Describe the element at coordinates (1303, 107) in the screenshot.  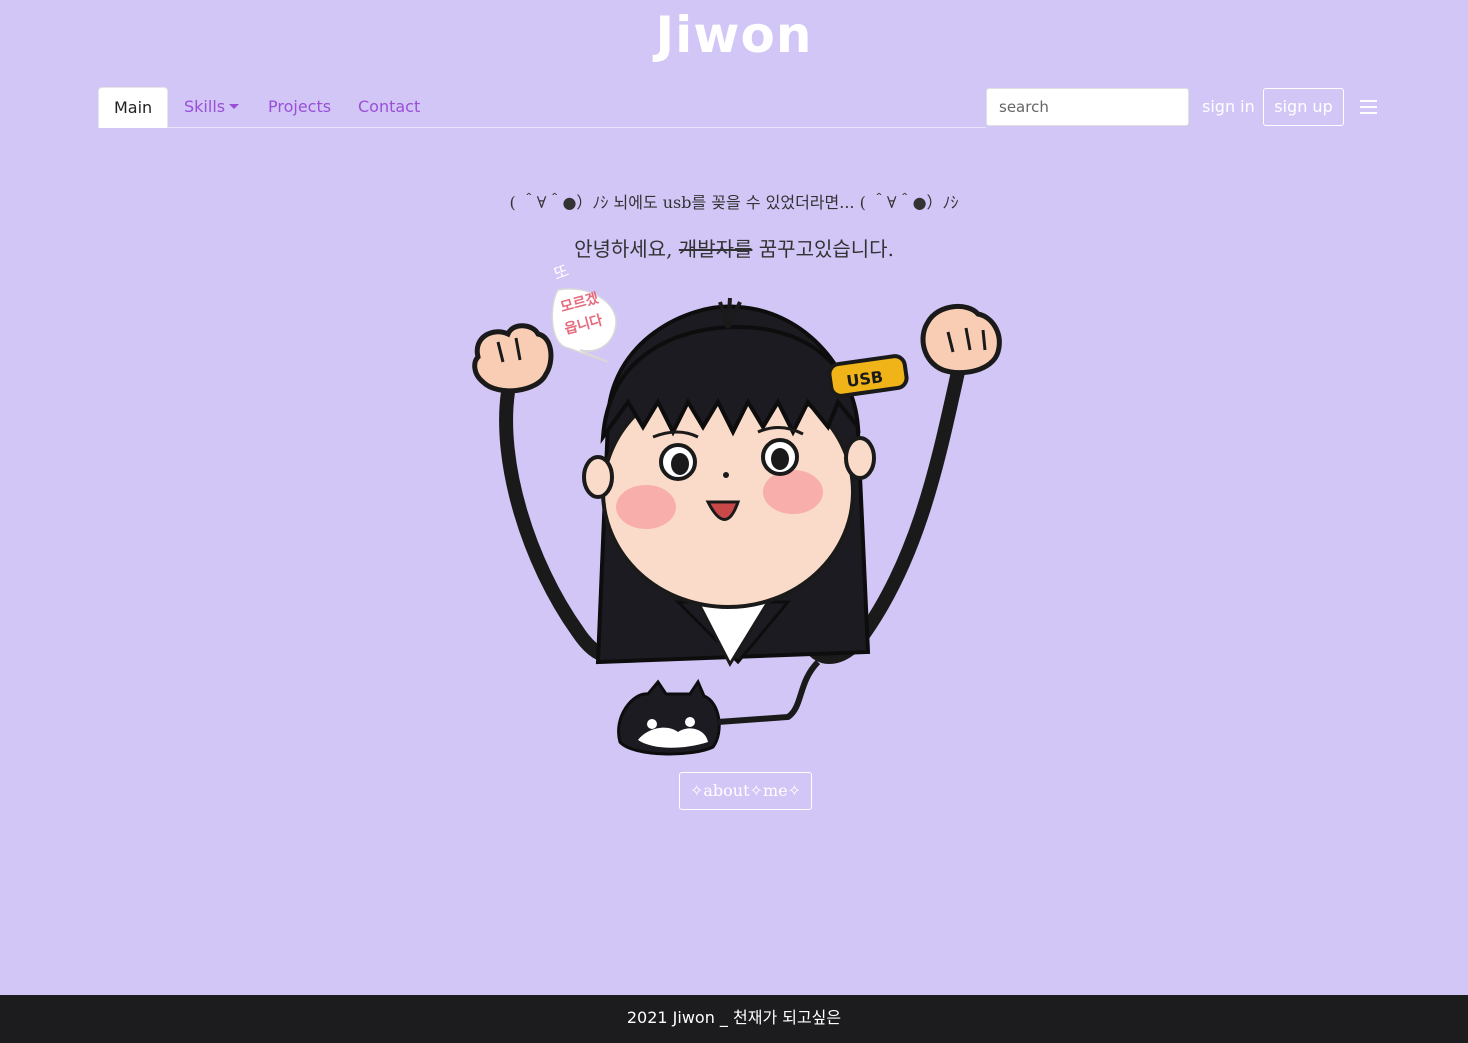
I see `sign-up-button: sign up` at that location.